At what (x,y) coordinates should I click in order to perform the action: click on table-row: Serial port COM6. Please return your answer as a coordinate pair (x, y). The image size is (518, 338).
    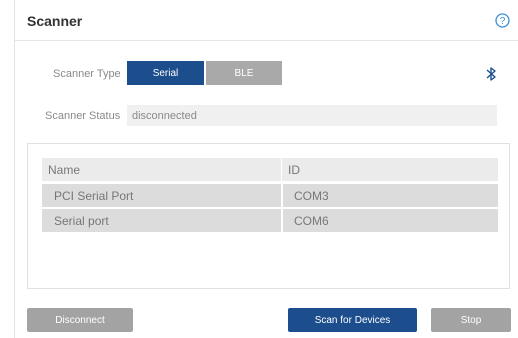
    Looking at the image, I should click on (270, 220).